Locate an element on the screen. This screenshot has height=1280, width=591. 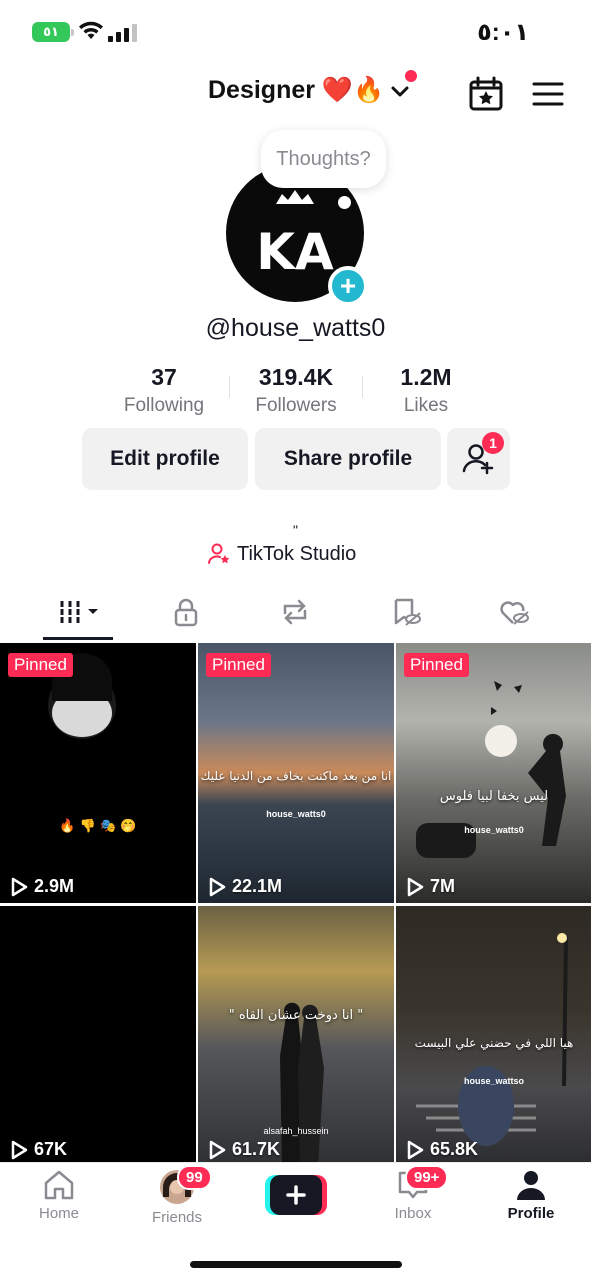
stat-likes: 1.2M Likes is located at coordinates (426, 390).